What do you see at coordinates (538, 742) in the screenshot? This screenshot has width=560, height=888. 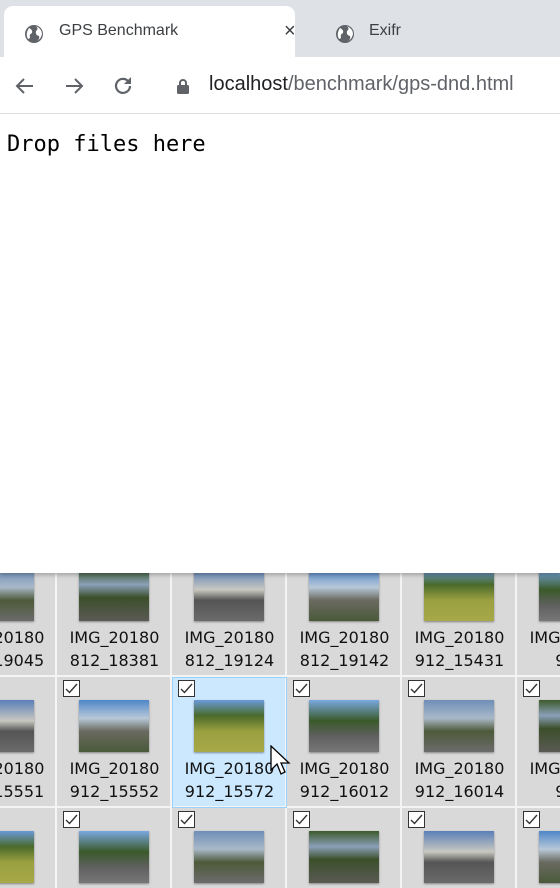 I see `file-item: IMG_20180 912_` at bounding box center [538, 742].